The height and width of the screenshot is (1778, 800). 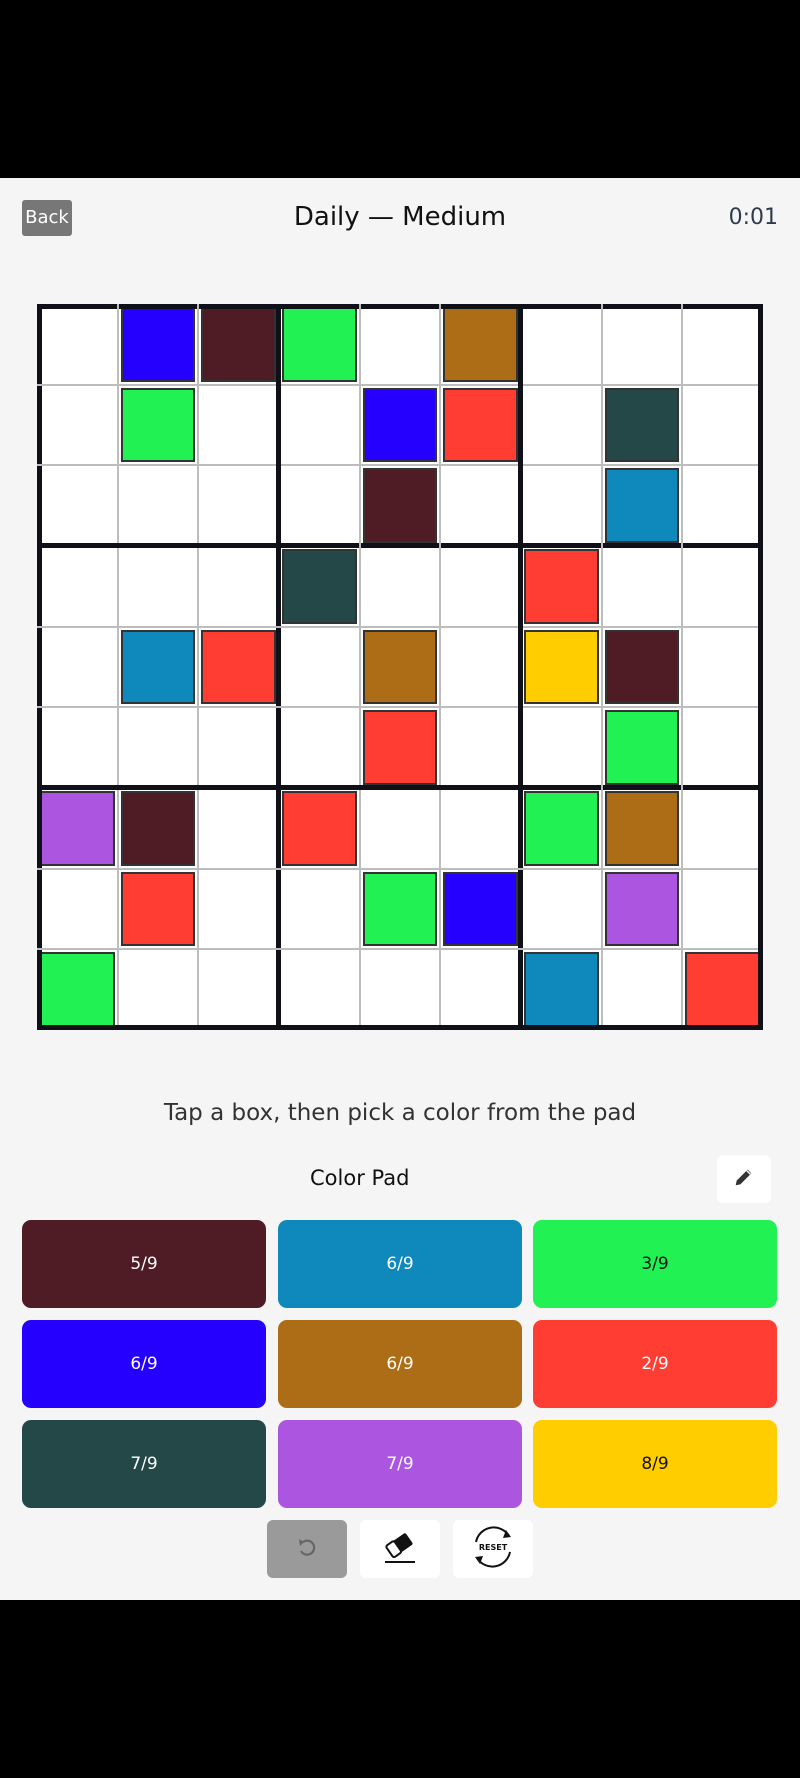 I want to click on cell-color, so click(x=400, y=667).